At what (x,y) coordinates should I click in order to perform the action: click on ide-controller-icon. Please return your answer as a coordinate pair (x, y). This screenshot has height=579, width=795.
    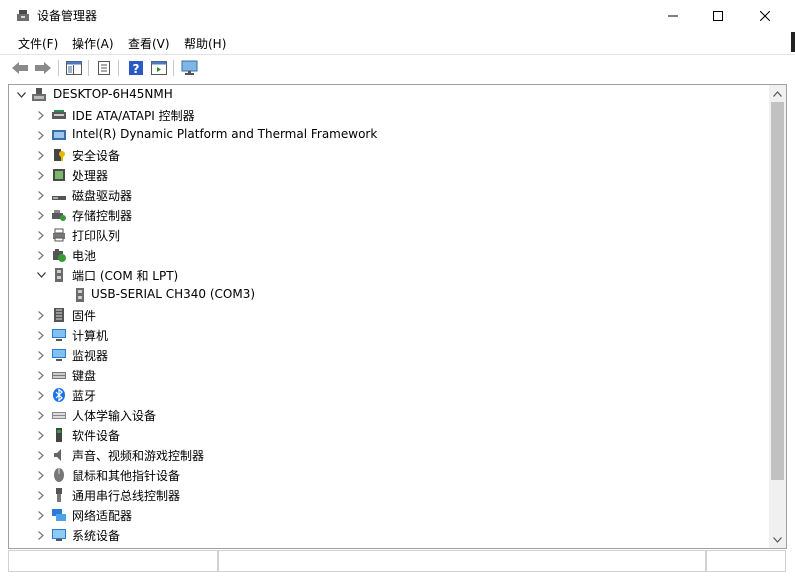
    Looking at the image, I should click on (59, 115).